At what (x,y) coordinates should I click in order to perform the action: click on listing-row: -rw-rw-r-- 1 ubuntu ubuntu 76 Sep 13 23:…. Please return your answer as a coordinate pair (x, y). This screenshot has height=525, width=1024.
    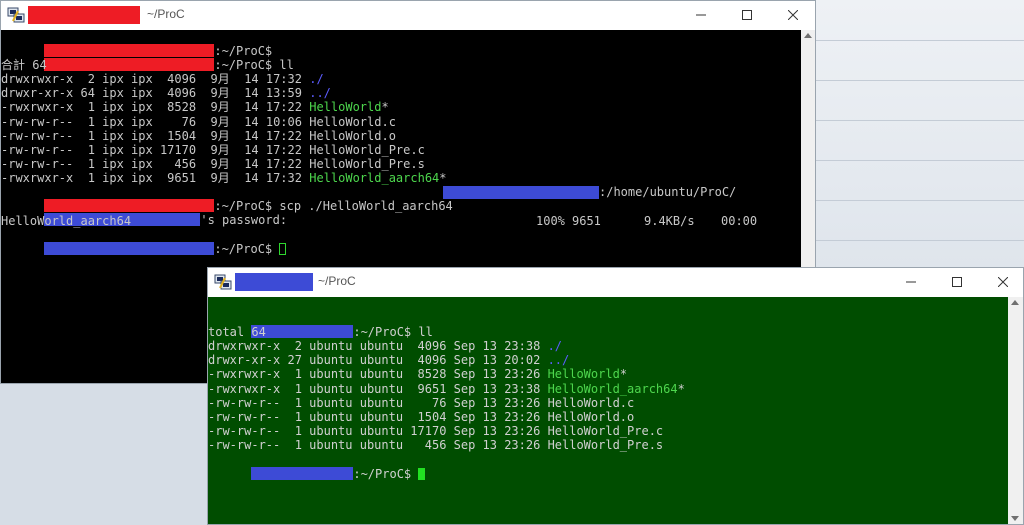
    Looking at the image, I should click on (421, 403).